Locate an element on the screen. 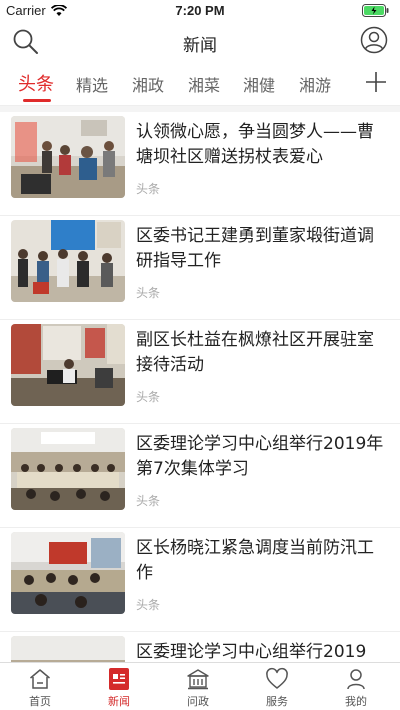  person-icon is located at coordinates (356, 679).